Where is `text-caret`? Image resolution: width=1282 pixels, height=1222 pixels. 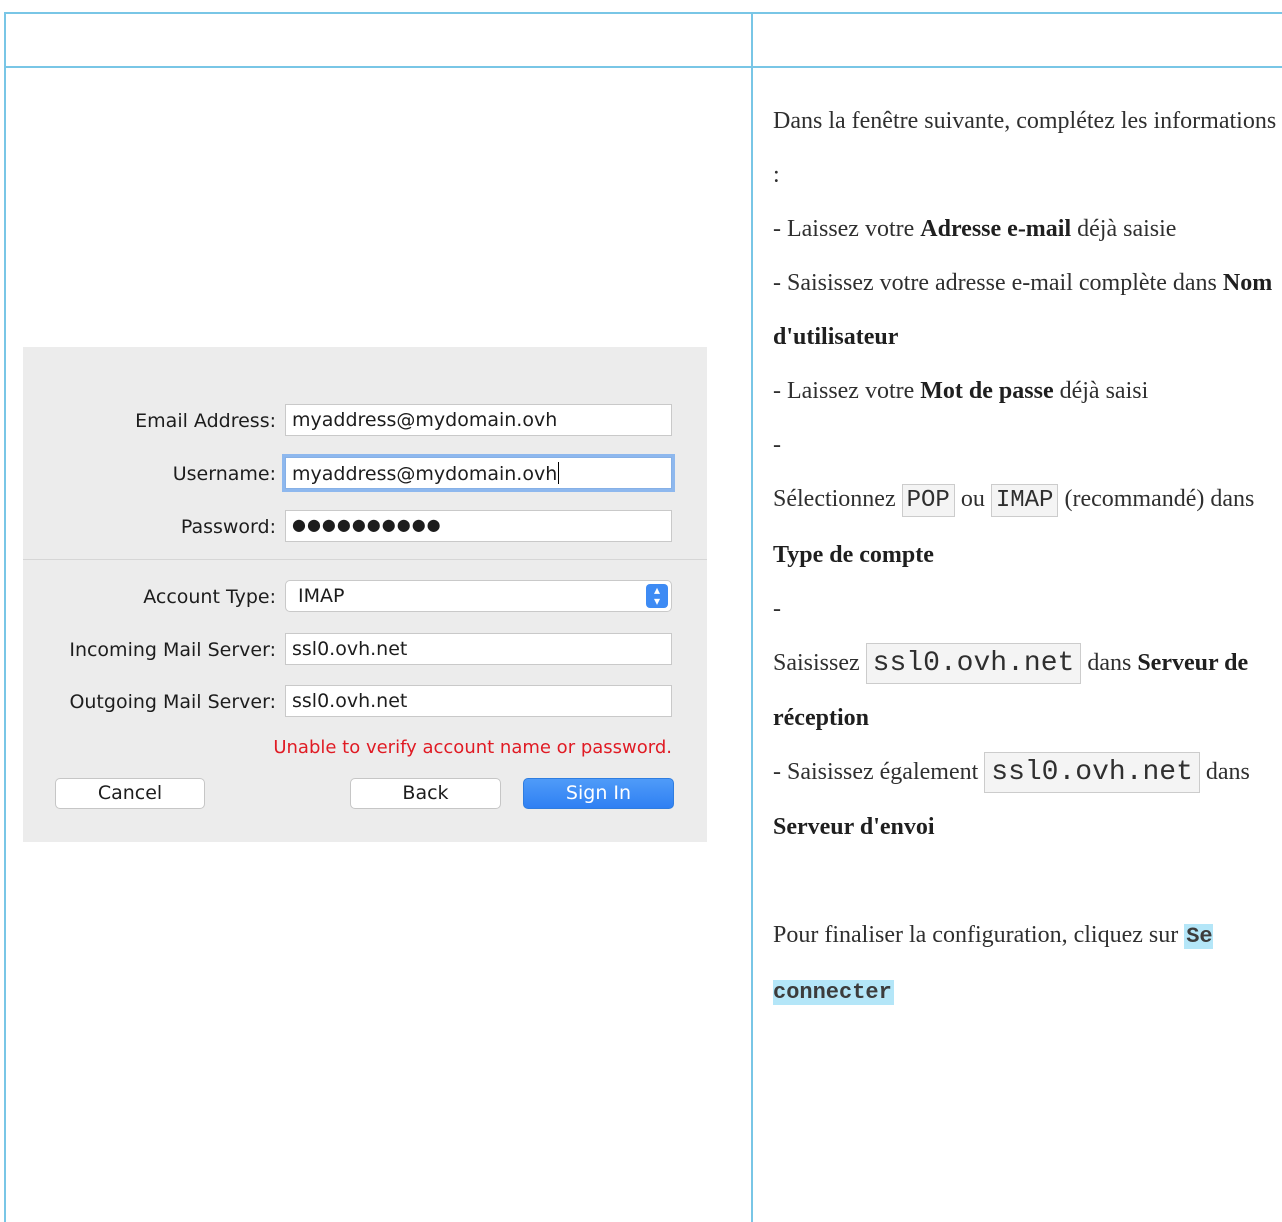
text-caret is located at coordinates (559, 473).